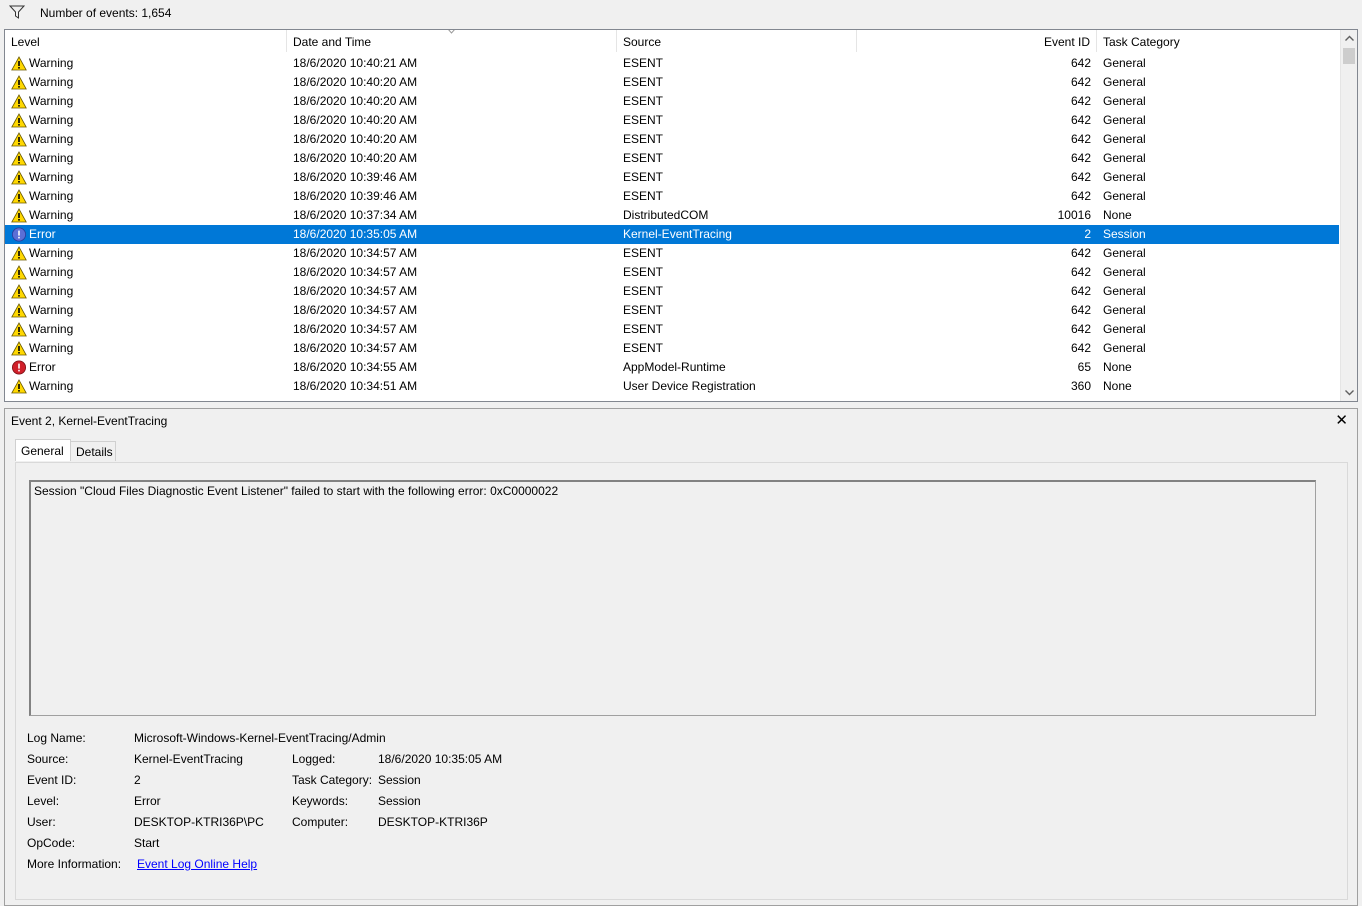  Describe the element at coordinates (440, 759) in the screenshot. I see `value-logged: 18/6/2020 10:35:05 AM` at that location.